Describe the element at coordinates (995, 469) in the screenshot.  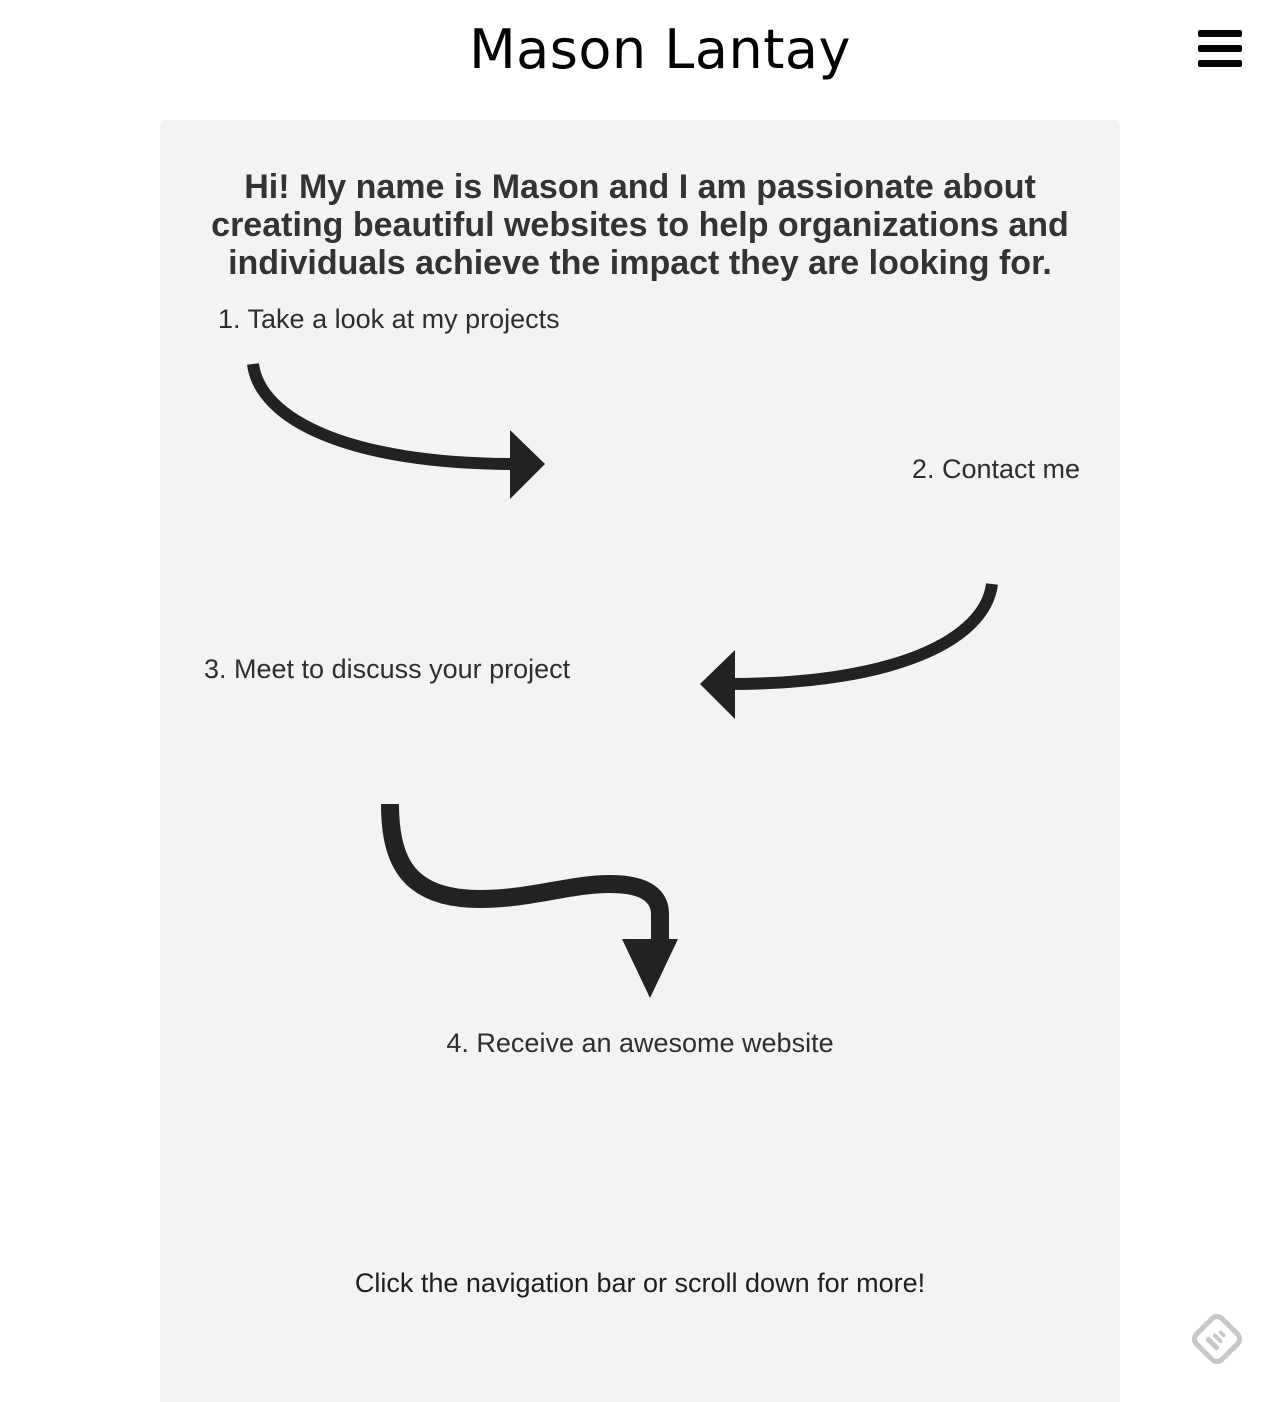
I see `step-2-label: 2. Contact me` at that location.